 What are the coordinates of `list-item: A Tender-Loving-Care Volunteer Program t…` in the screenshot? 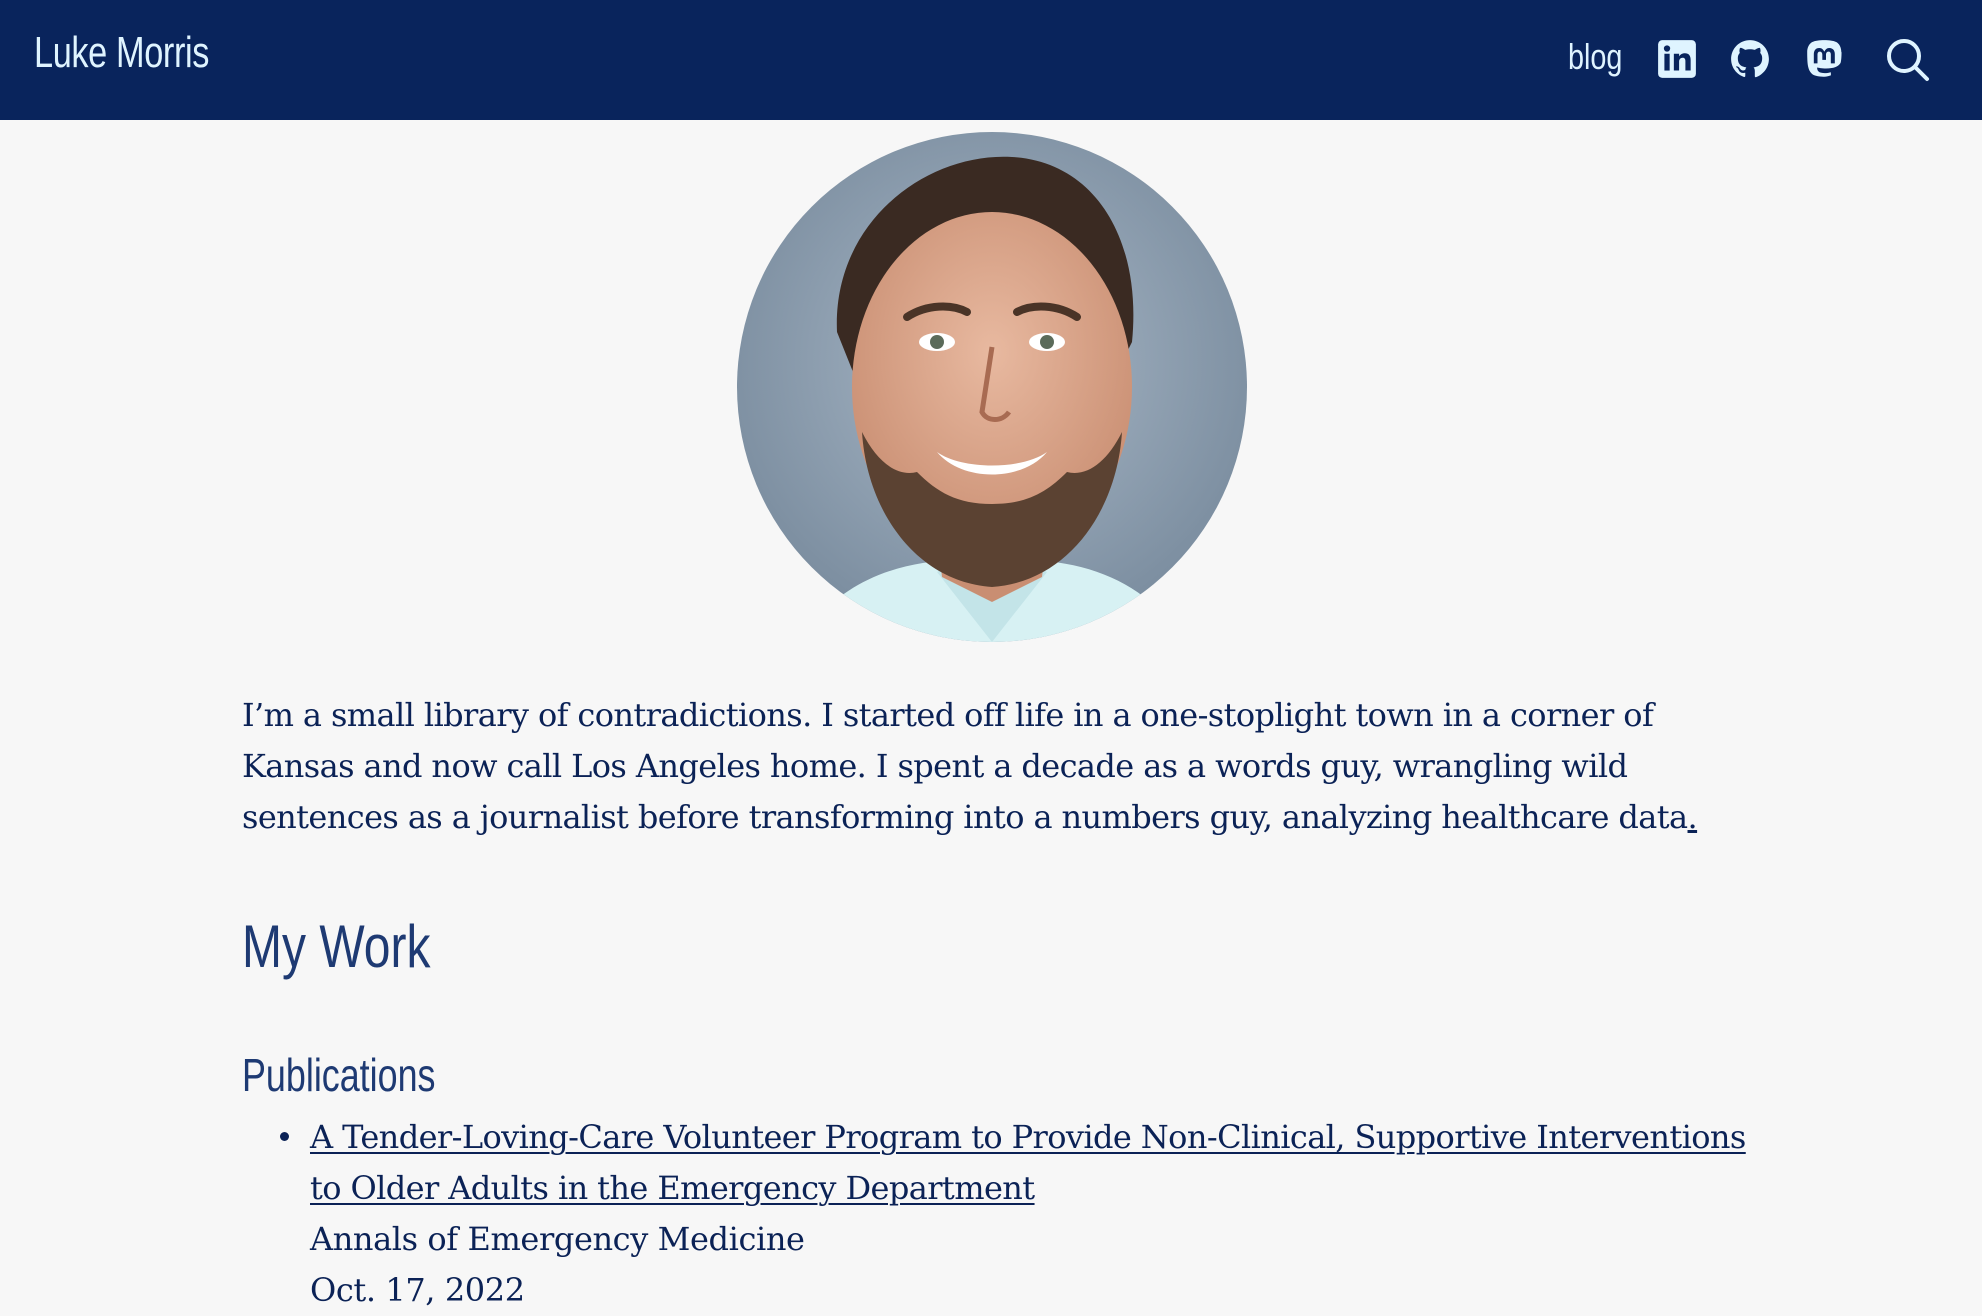 It's located at (1012, 1214).